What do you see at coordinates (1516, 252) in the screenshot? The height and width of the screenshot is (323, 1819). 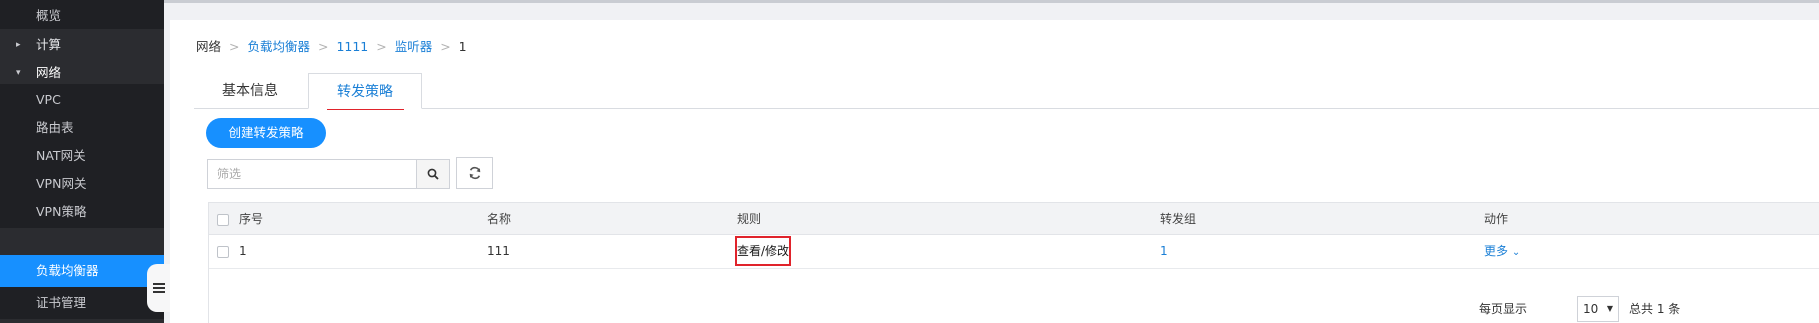 I see `chevron-down-icon: ⌄` at bounding box center [1516, 252].